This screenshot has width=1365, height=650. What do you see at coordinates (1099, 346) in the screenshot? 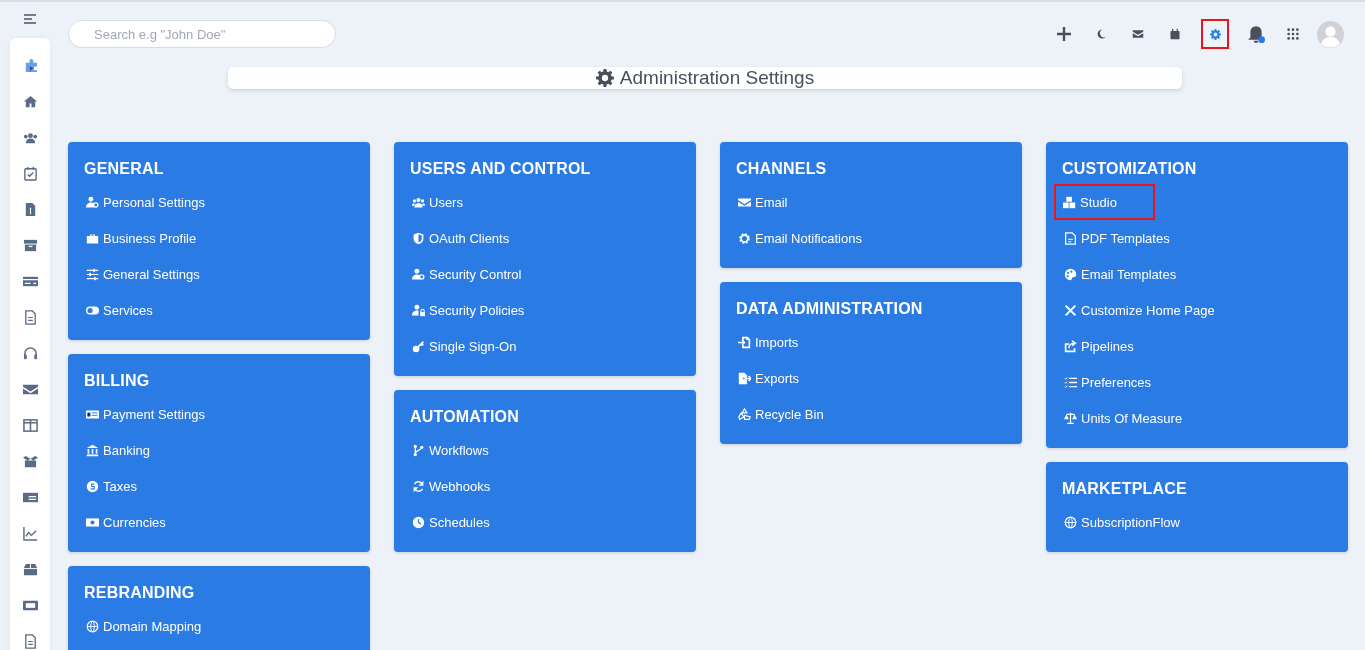
I see `settings-link: Pipelines` at bounding box center [1099, 346].